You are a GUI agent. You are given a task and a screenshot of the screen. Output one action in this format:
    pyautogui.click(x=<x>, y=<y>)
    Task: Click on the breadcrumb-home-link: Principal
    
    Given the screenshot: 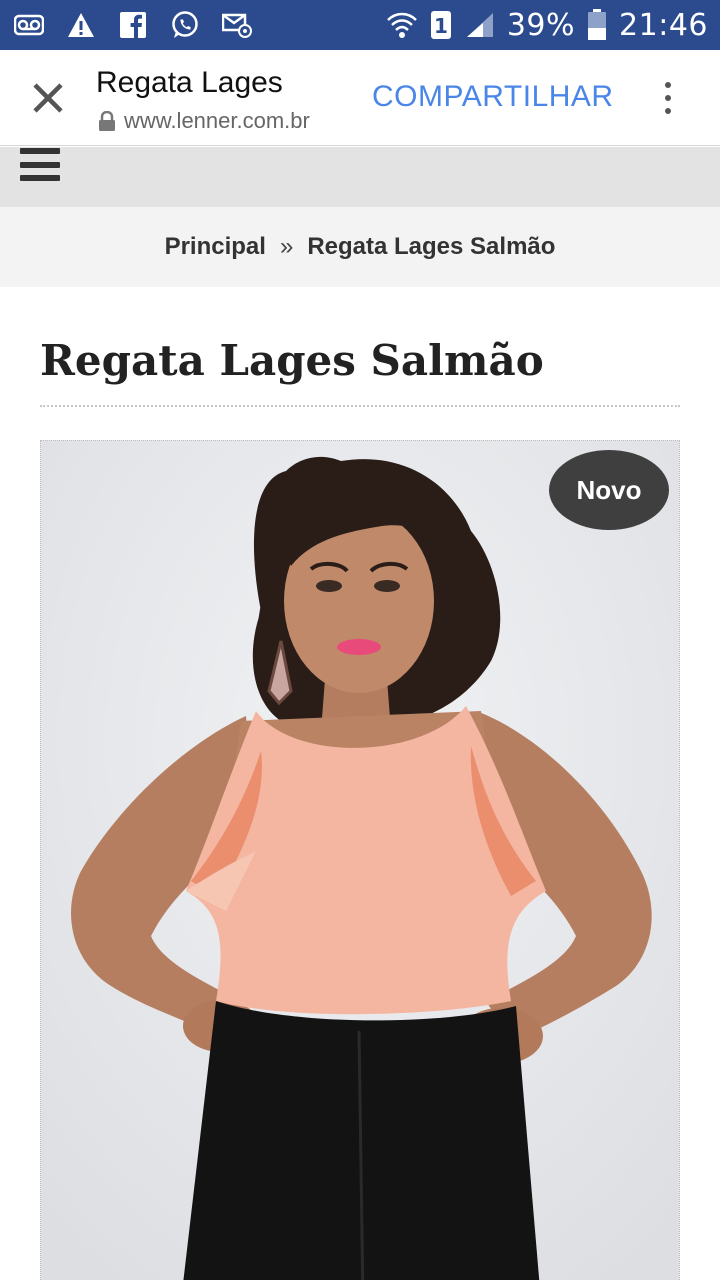 What is the action you would take?
    pyautogui.click(x=215, y=247)
    